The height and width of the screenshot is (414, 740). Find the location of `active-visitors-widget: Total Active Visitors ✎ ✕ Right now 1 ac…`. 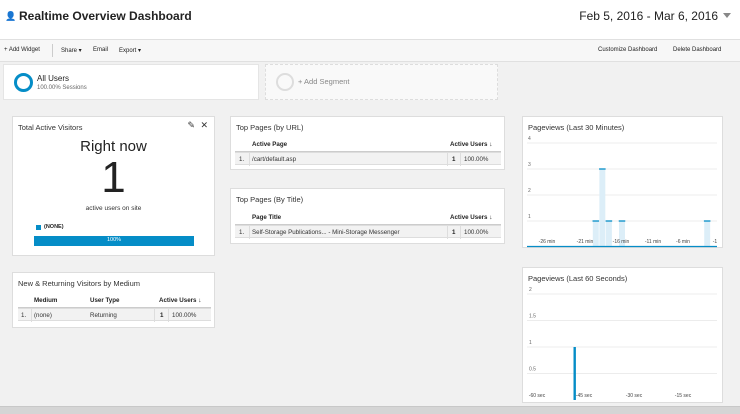

active-visitors-widget: Total Active Visitors ✎ ✕ Right now 1 ac… is located at coordinates (113, 186).